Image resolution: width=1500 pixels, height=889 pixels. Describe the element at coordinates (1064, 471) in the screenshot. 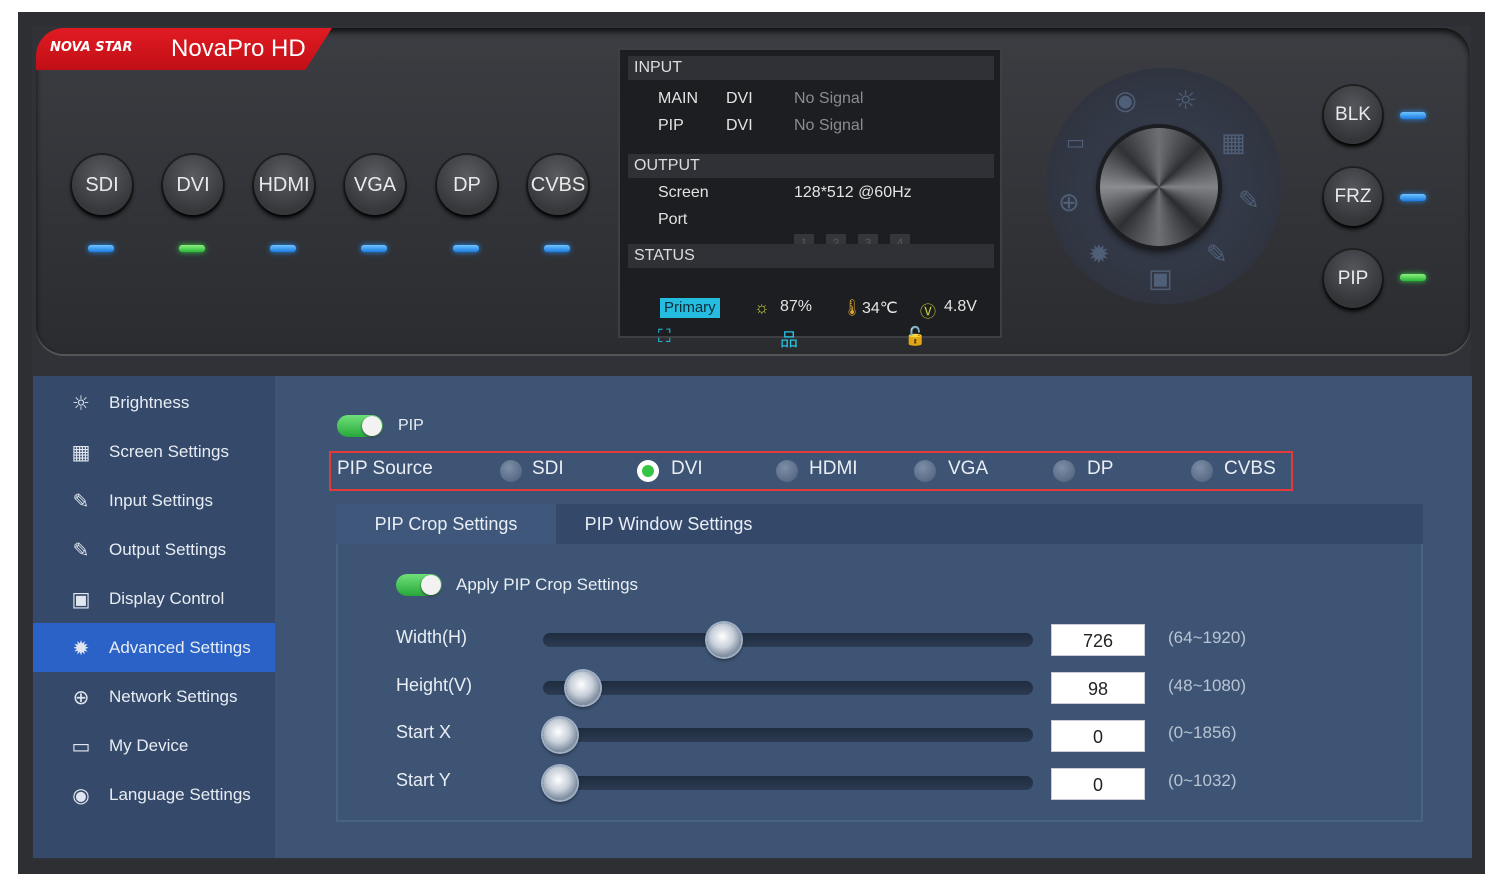

I see `pip-source-radio-dp` at that location.